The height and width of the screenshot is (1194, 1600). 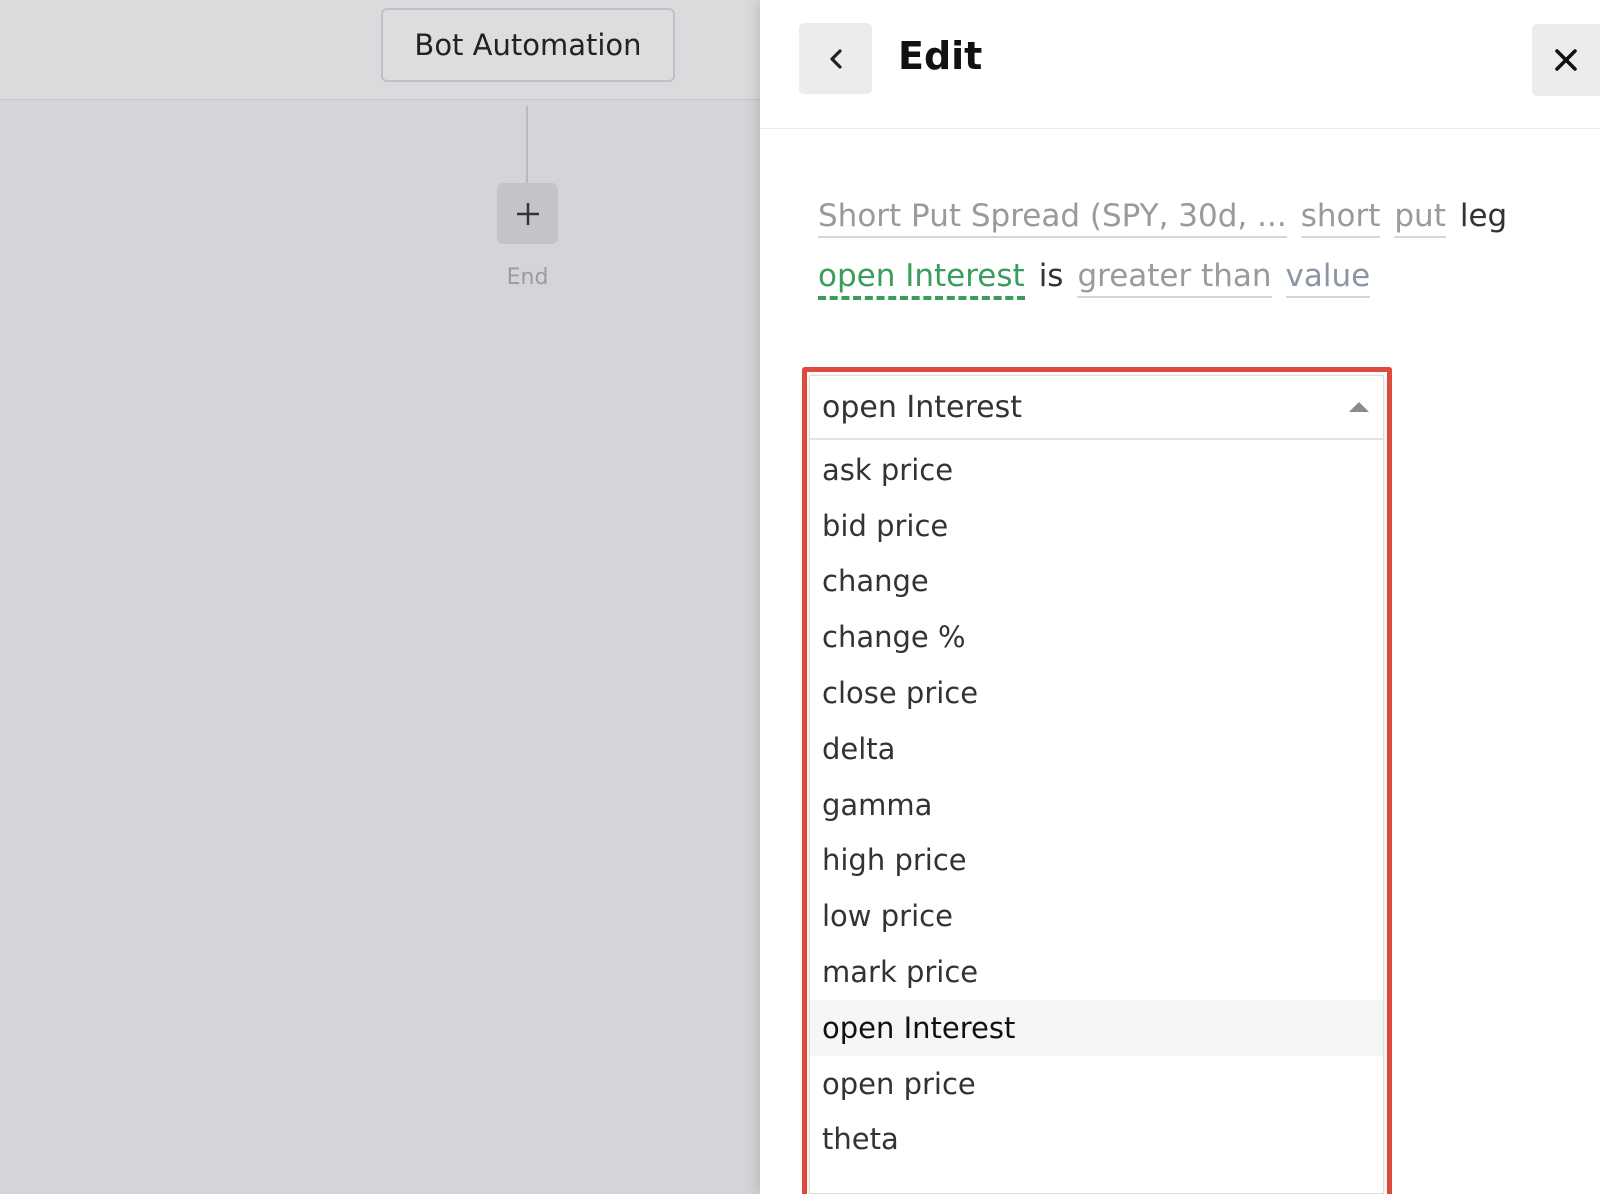 What do you see at coordinates (1096, 526) in the screenshot?
I see `dropdown-option: bid price` at bounding box center [1096, 526].